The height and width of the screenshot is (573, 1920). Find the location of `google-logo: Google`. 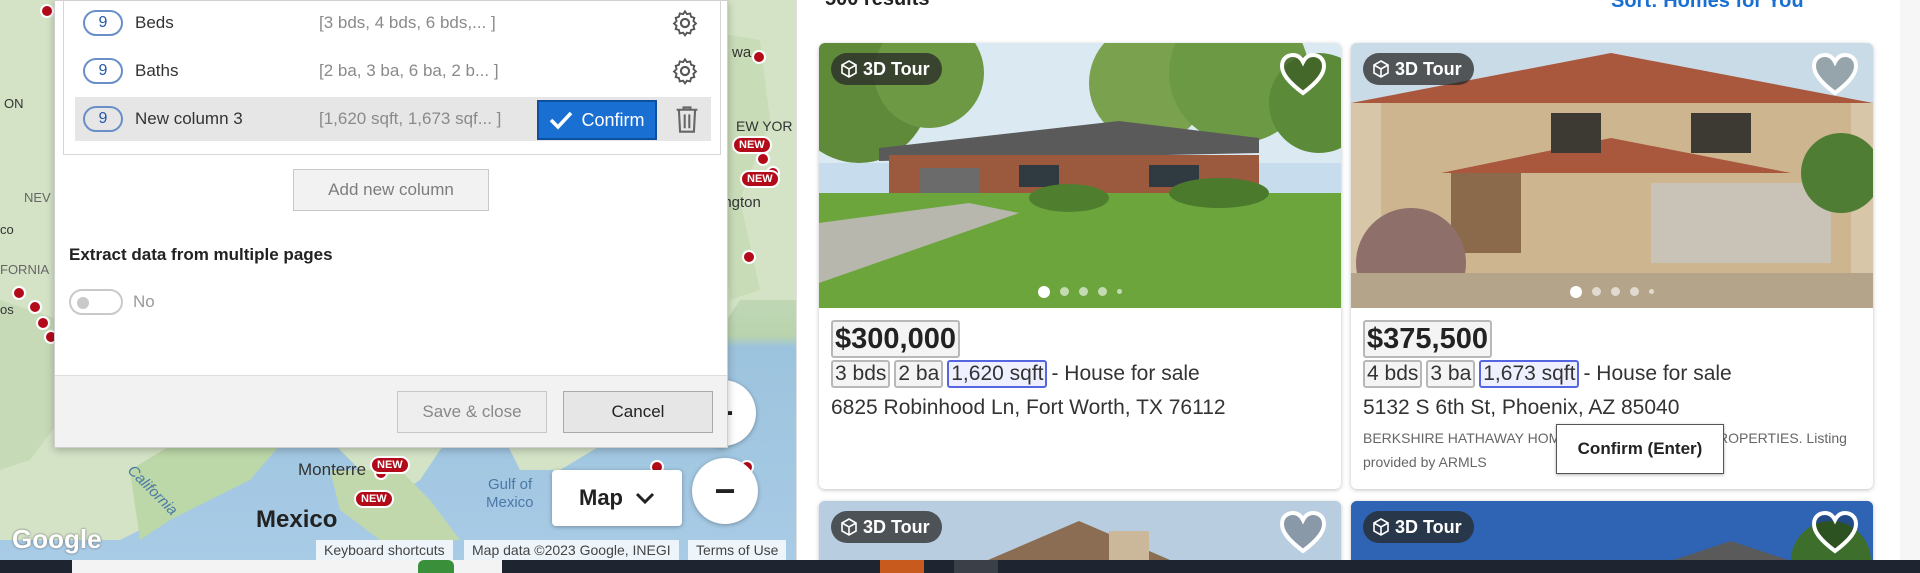

google-logo: Google is located at coordinates (57, 539).